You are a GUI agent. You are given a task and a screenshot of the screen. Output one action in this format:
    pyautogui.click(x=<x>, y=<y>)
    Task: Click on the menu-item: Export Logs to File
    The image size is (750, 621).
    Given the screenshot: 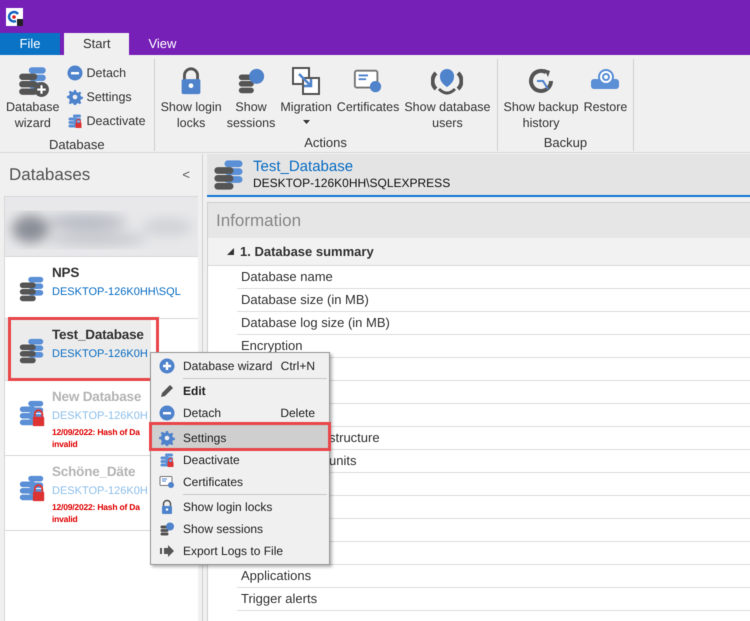 What is the action you would take?
    pyautogui.click(x=240, y=551)
    